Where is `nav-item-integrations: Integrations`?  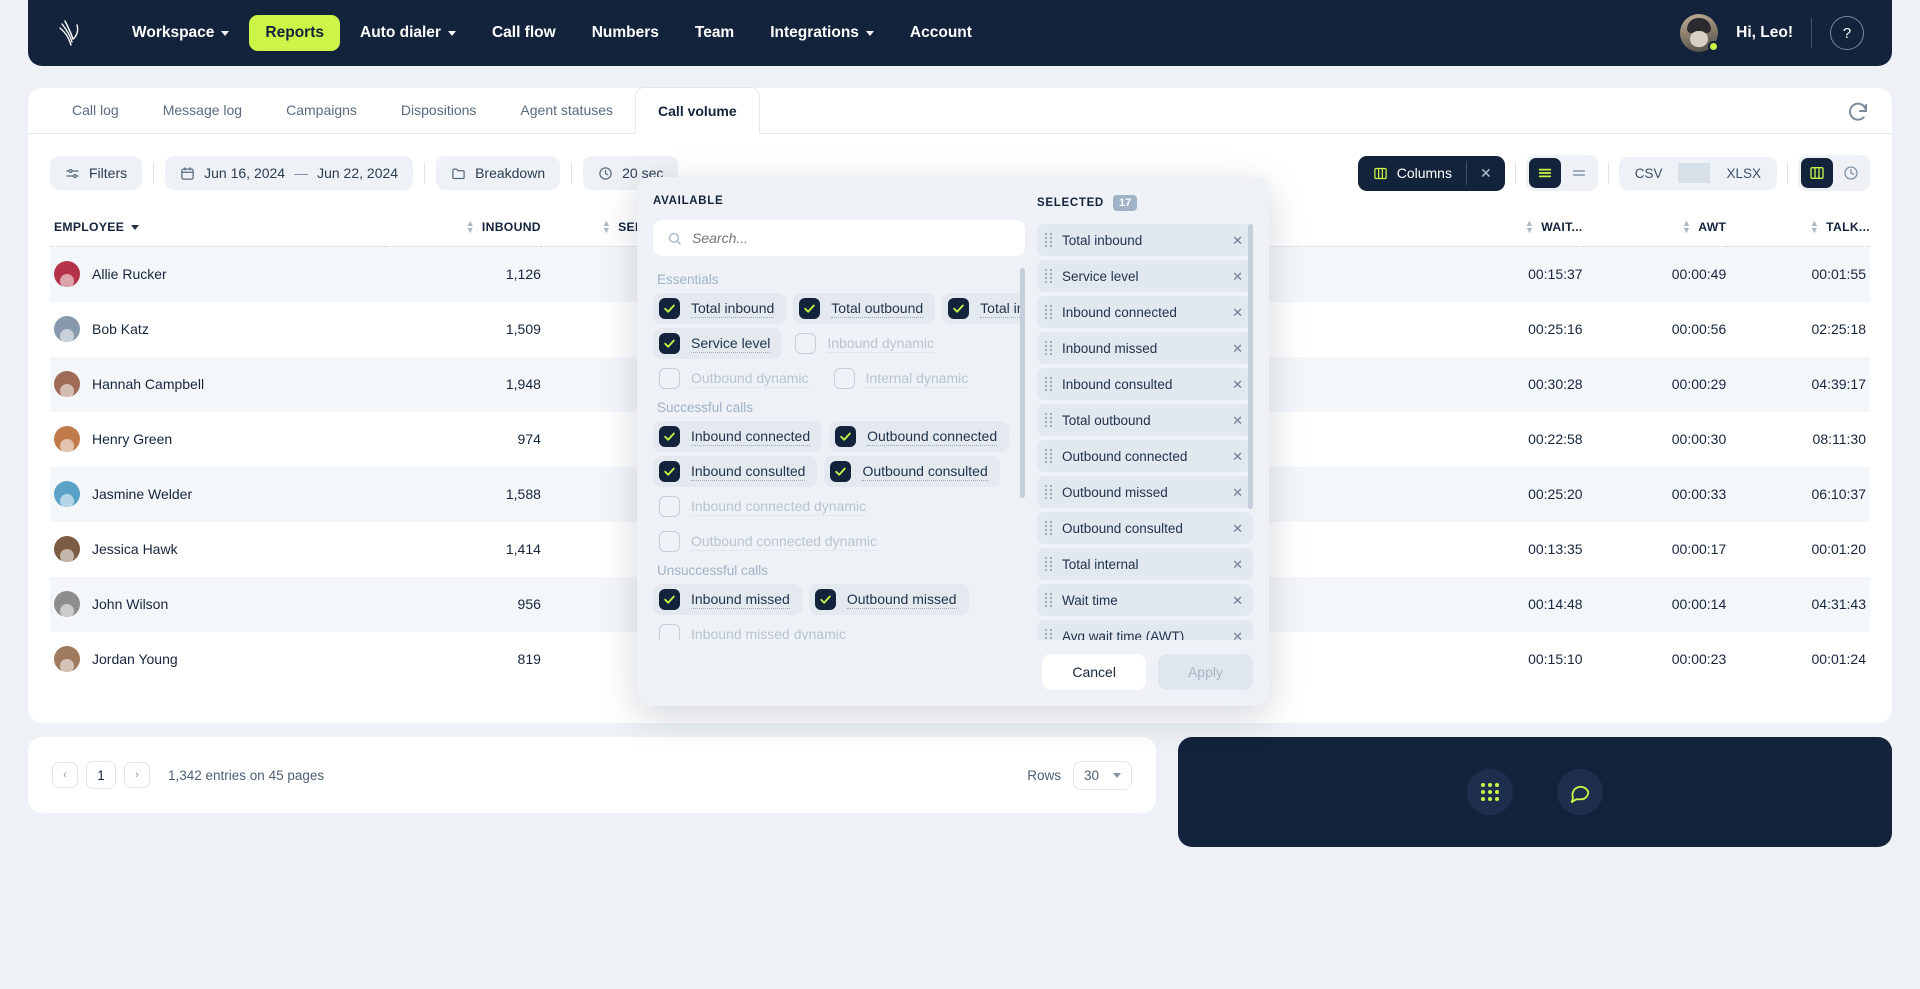
nav-item-integrations: Integrations is located at coordinates (822, 33).